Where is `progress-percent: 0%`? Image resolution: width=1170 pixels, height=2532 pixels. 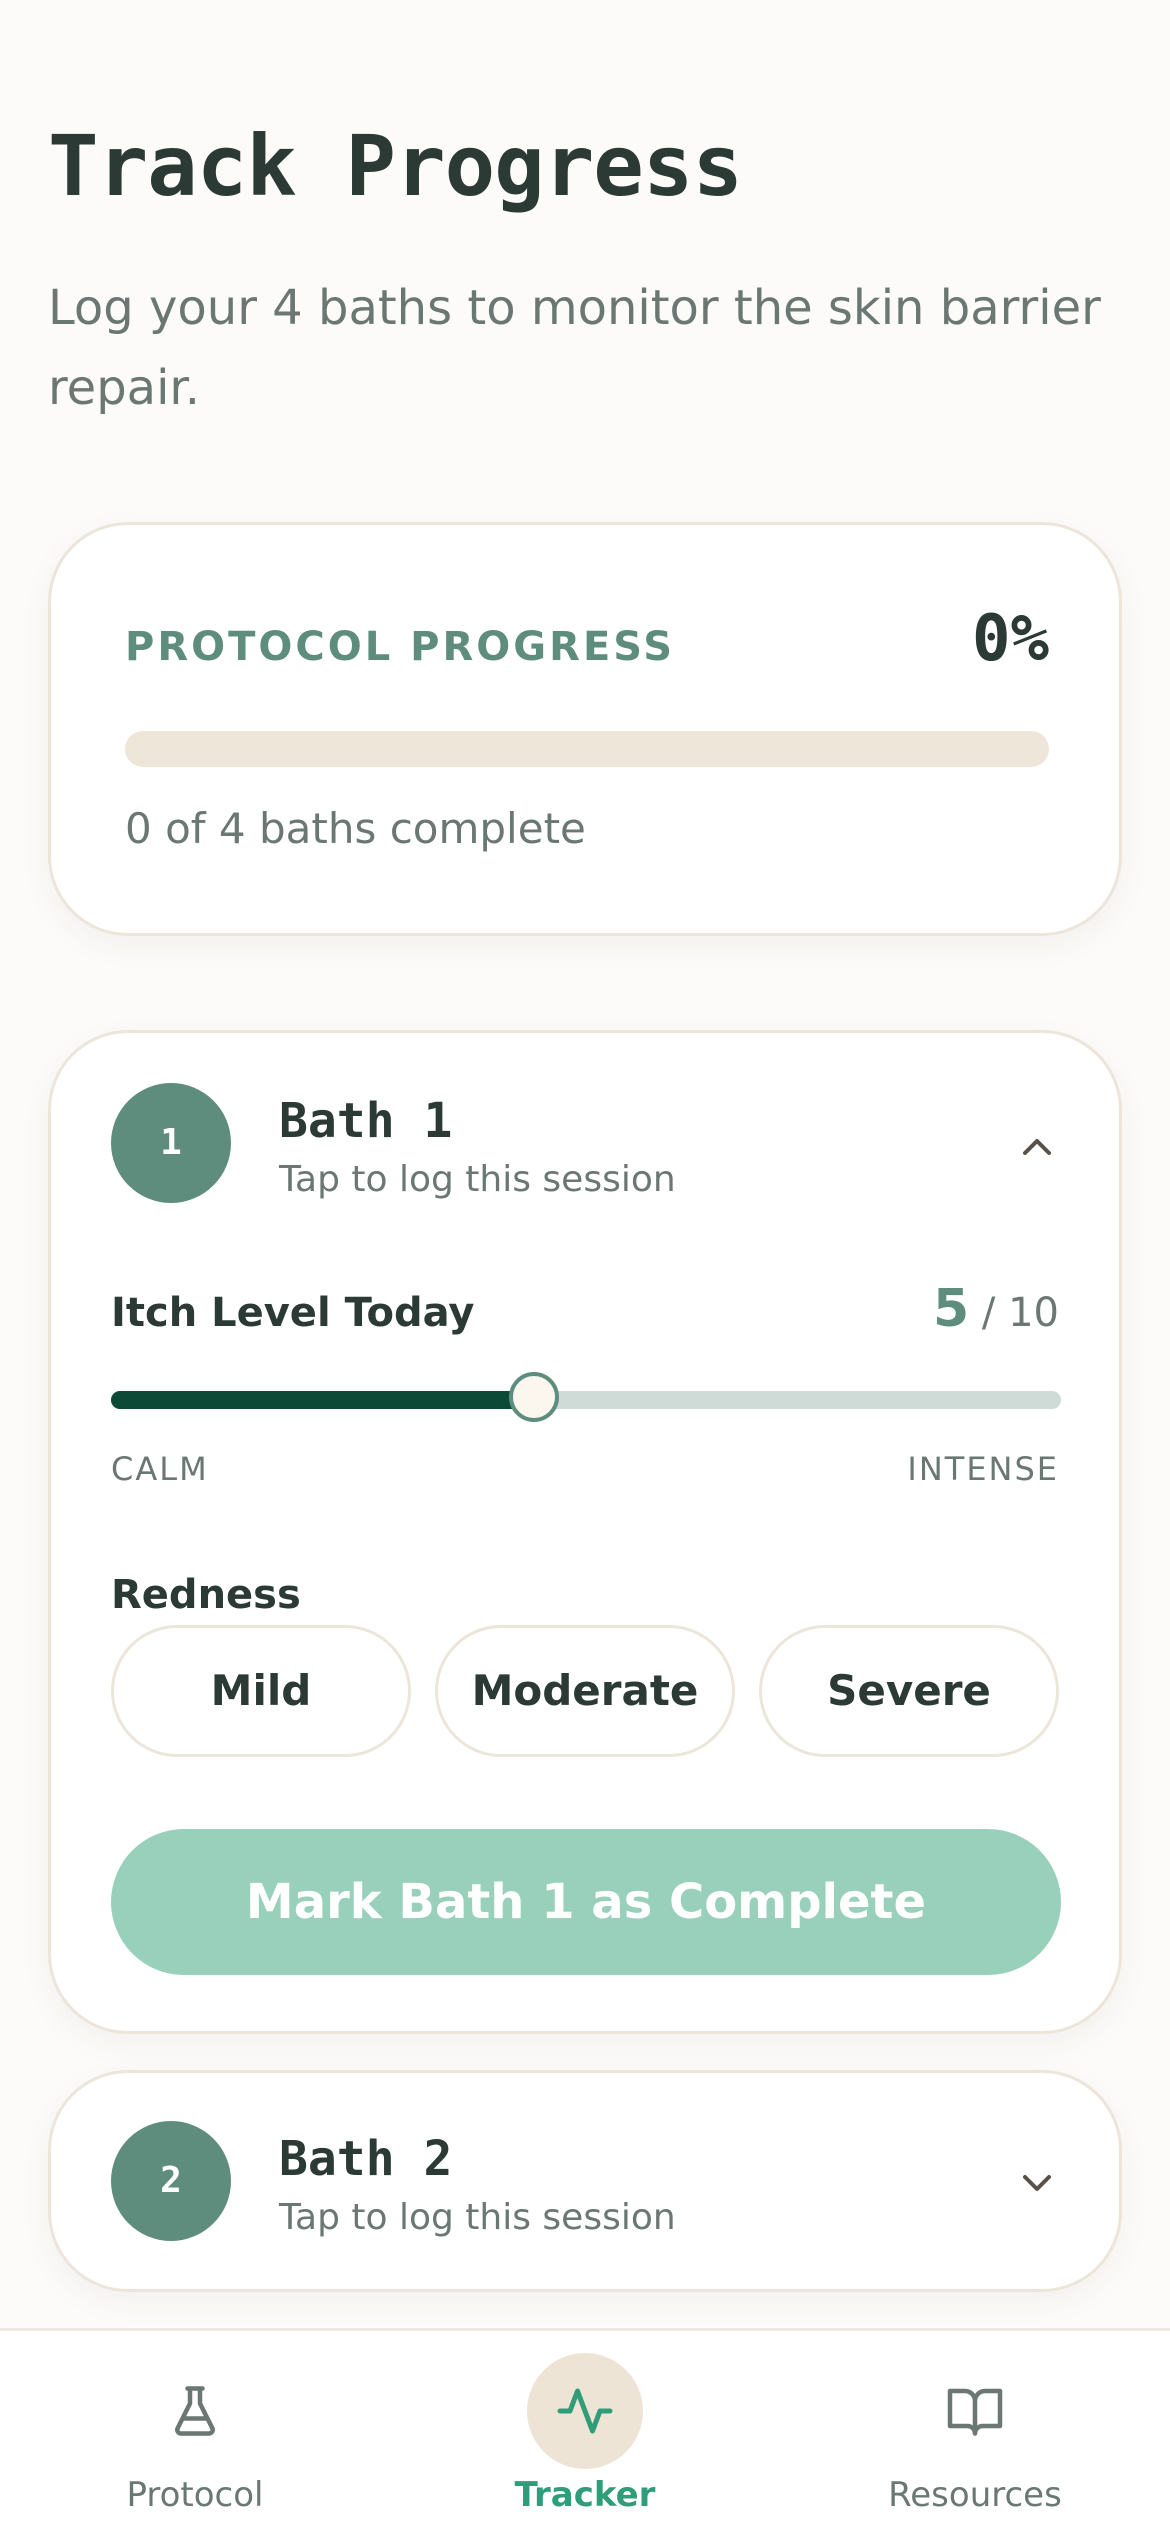
progress-percent: 0% is located at coordinates (1010, 639).